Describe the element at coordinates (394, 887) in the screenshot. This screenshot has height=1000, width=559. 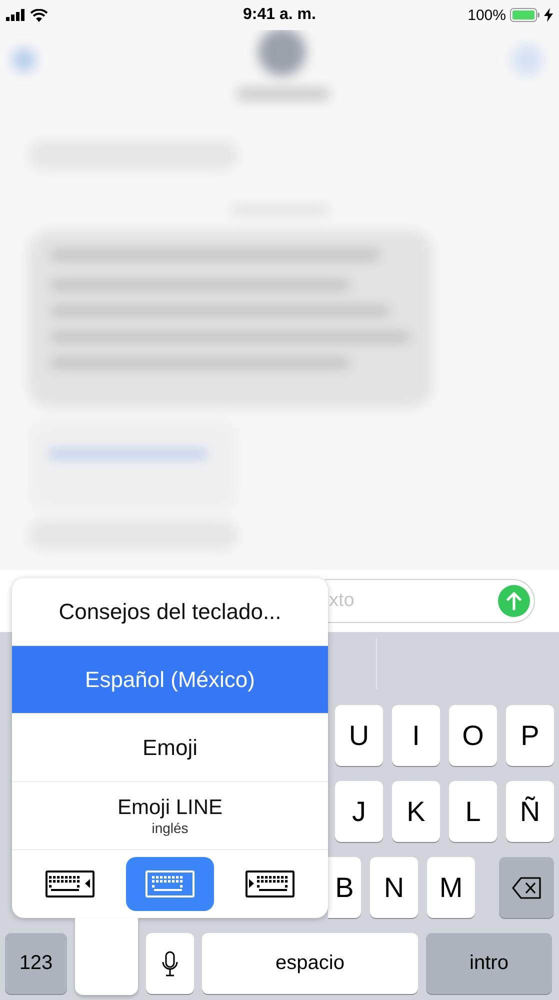
I see `letter-key: N` at that location.